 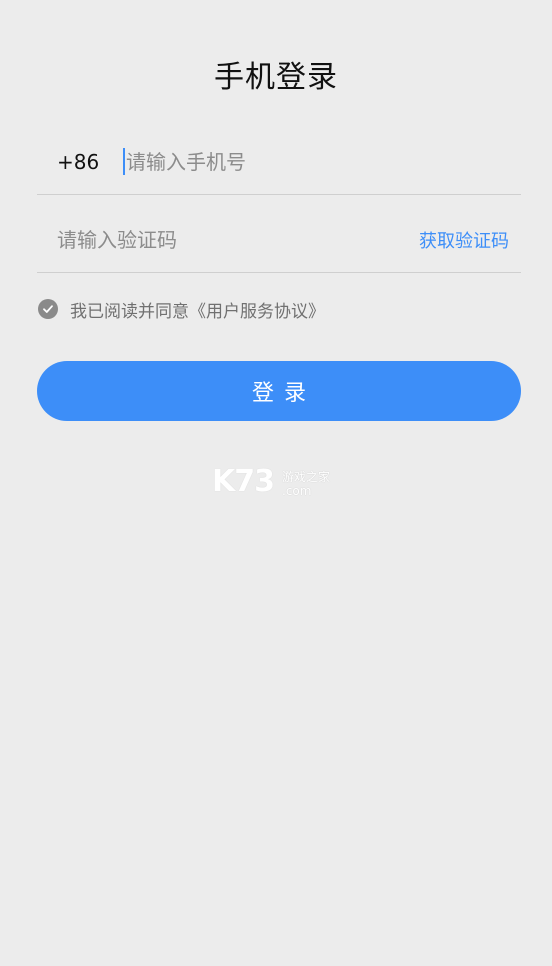 I want to click on phone-input, so click(x=276, y=162).